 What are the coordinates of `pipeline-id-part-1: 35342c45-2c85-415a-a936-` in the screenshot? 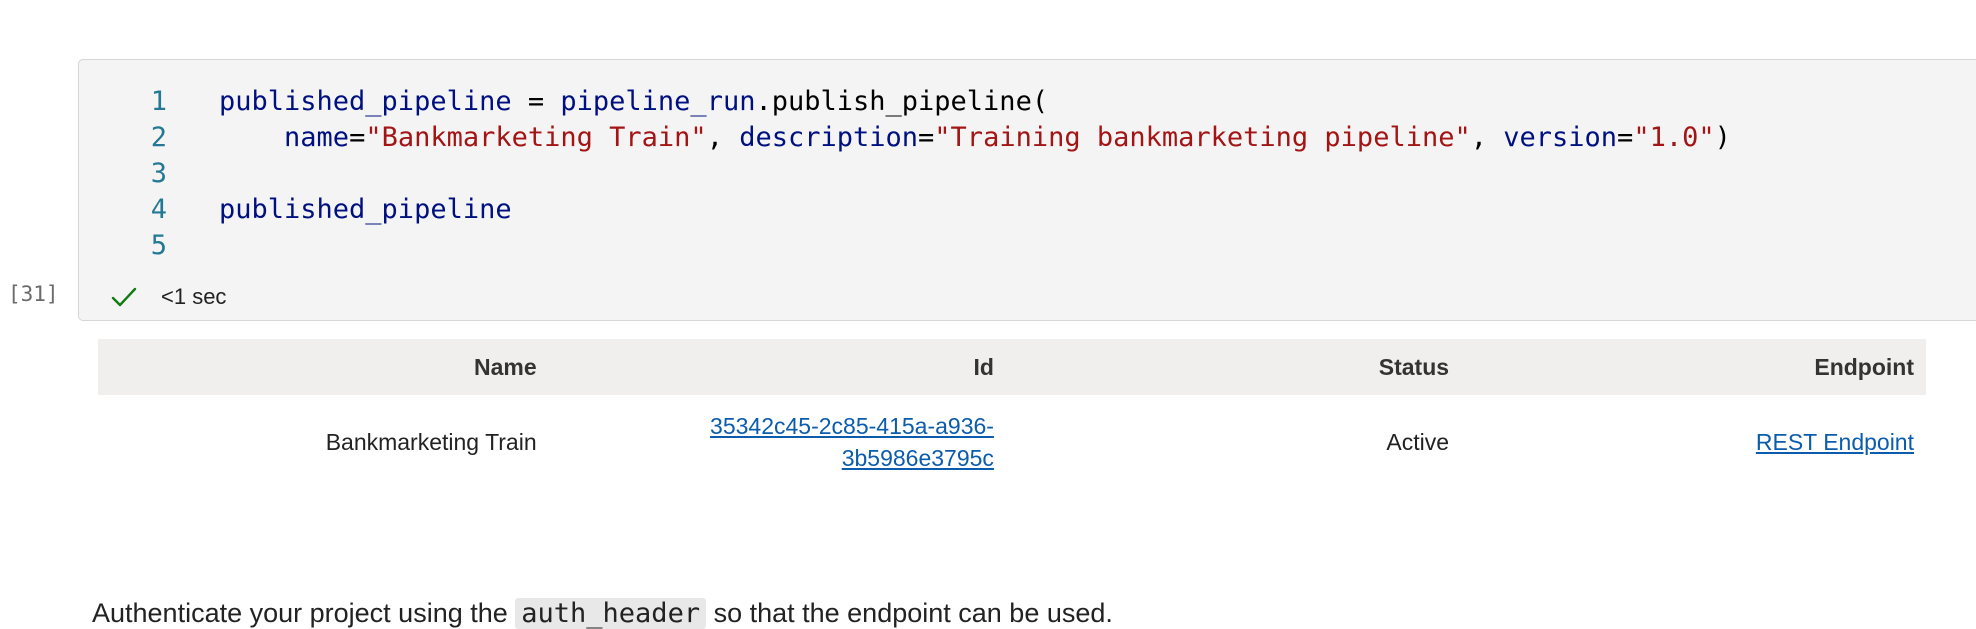 It's located at (852, 426).